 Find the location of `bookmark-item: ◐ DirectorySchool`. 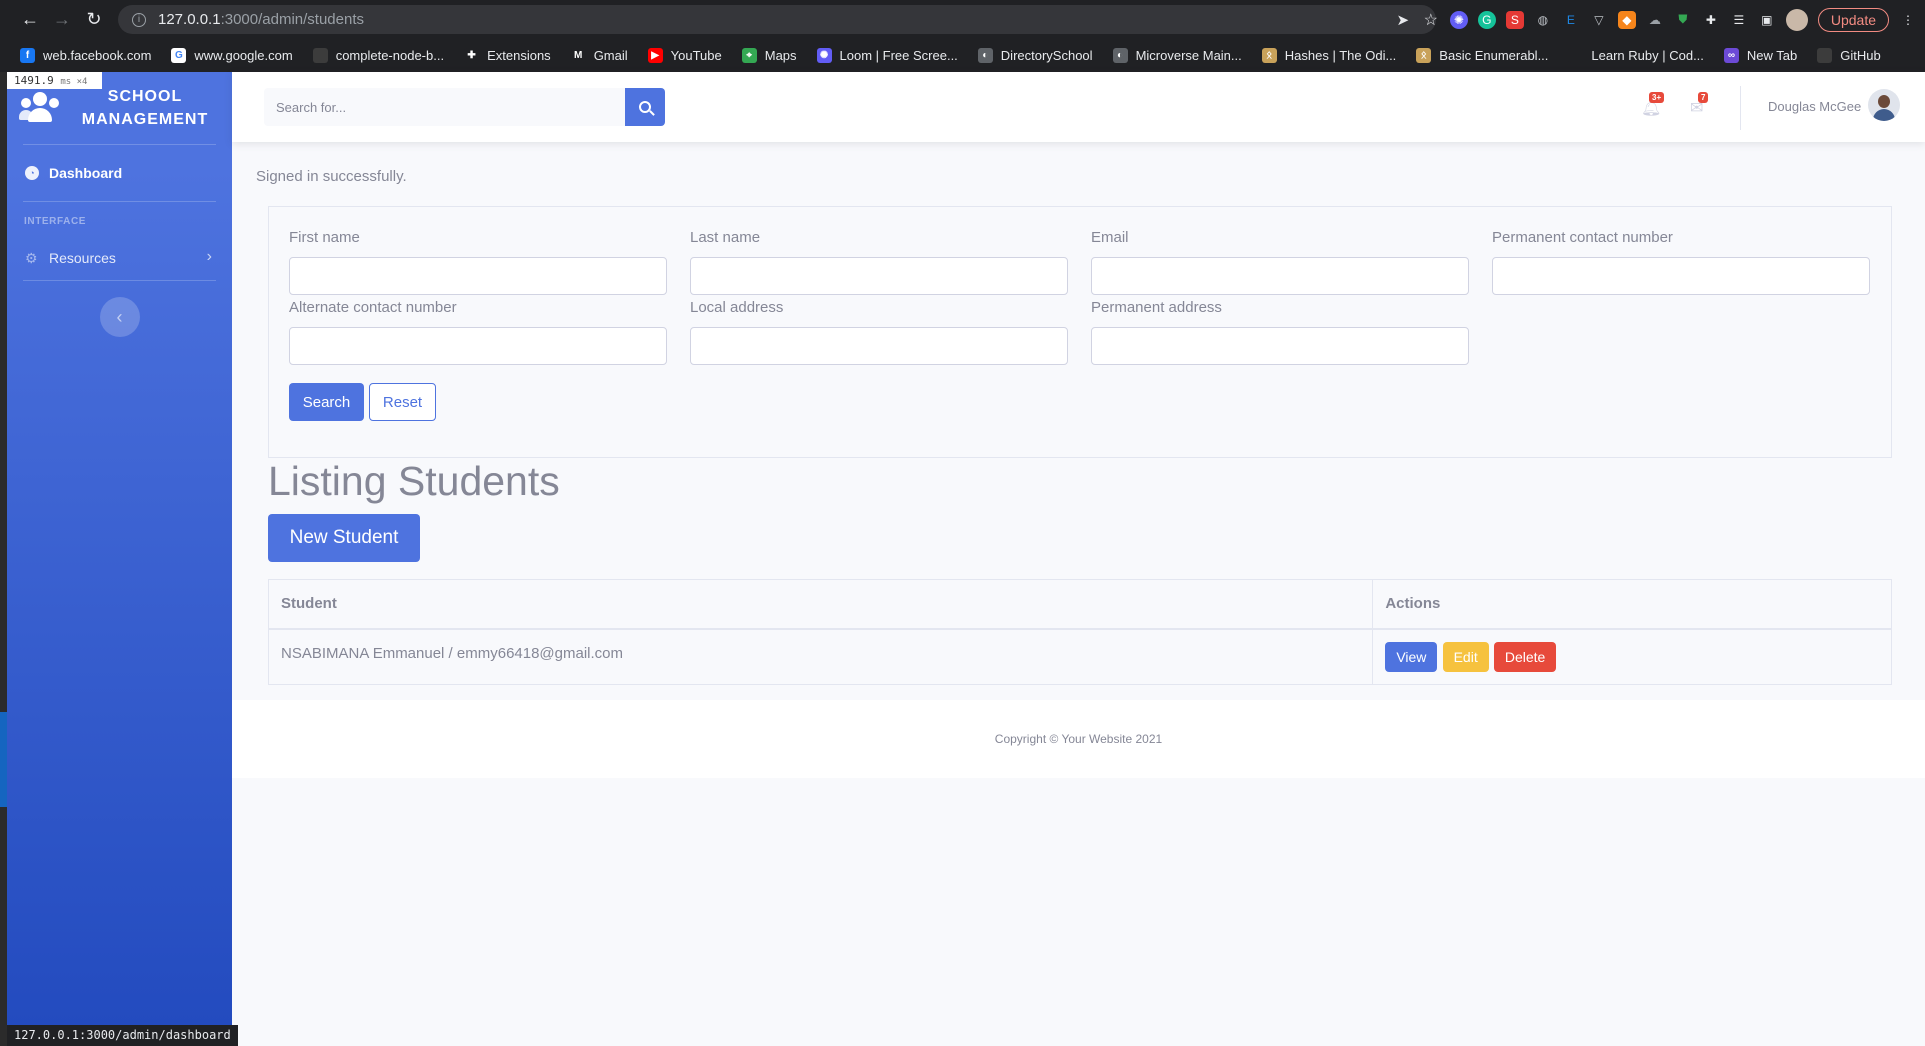

bookmark-item: ◐ DirectorySchool is located at coordinates (1035, 55).